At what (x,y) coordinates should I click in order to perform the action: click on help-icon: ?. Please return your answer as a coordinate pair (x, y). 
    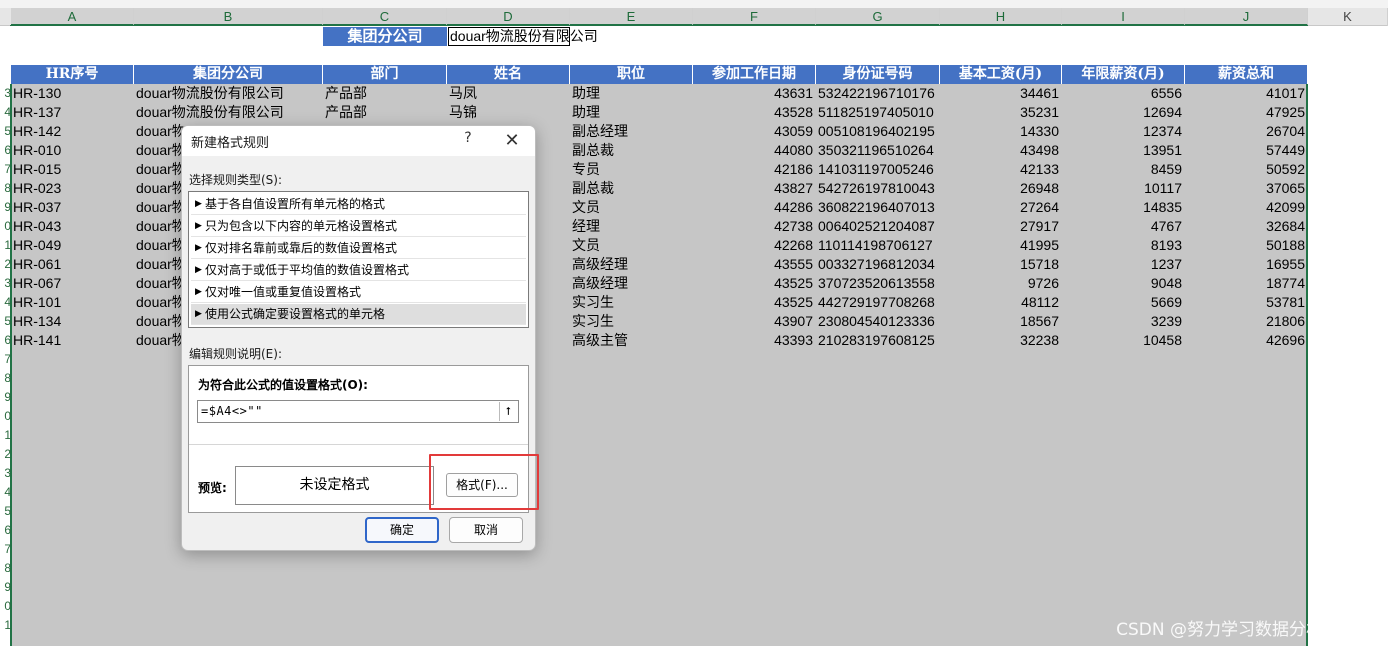
    Looking at the image, I should click on (468, 138).